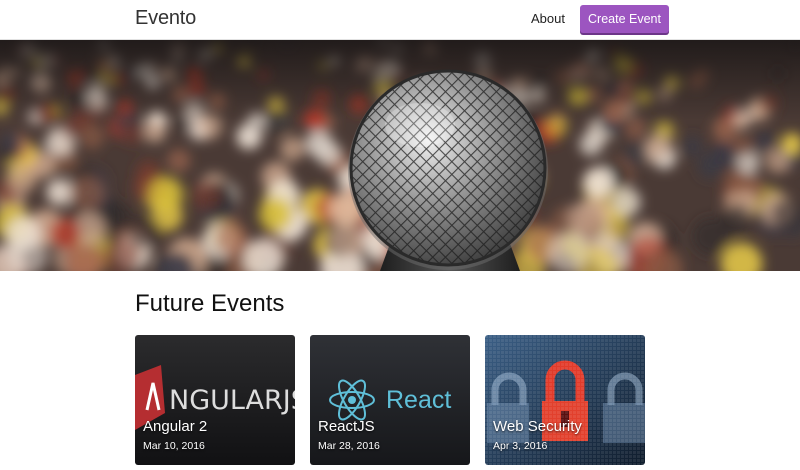 The height and width of the screenshot is (470, 800). What do you see at coordinates (448, 170) in the screenshot?
I see `microphone-icon` at bounding box center [448, 170].